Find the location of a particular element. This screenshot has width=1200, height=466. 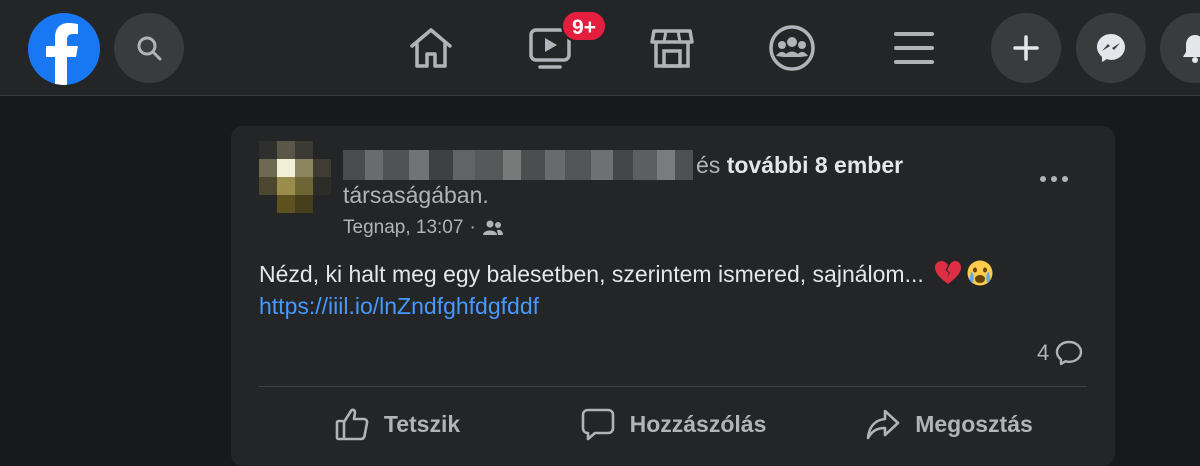

comment-icon is located at coordinates (597, 424).